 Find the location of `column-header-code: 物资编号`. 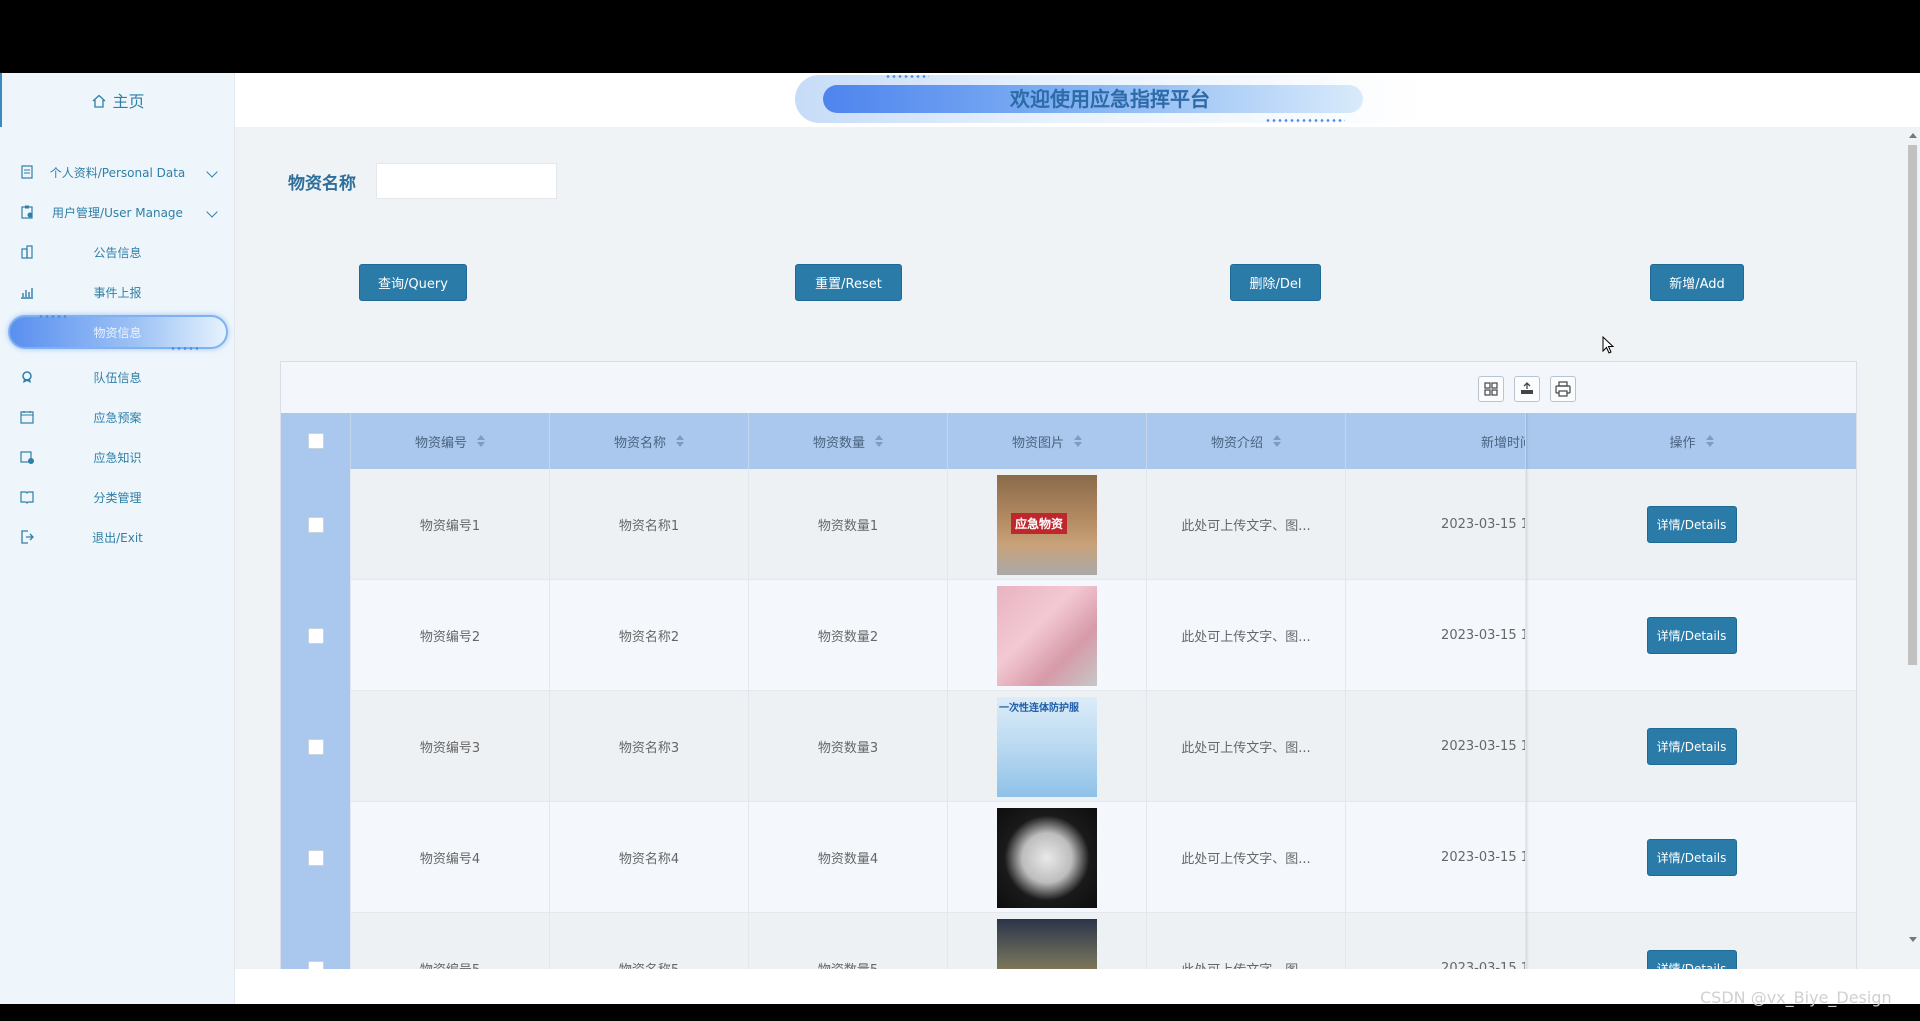

column-header-code: 物资编号 is located at coordinates (450, 441).